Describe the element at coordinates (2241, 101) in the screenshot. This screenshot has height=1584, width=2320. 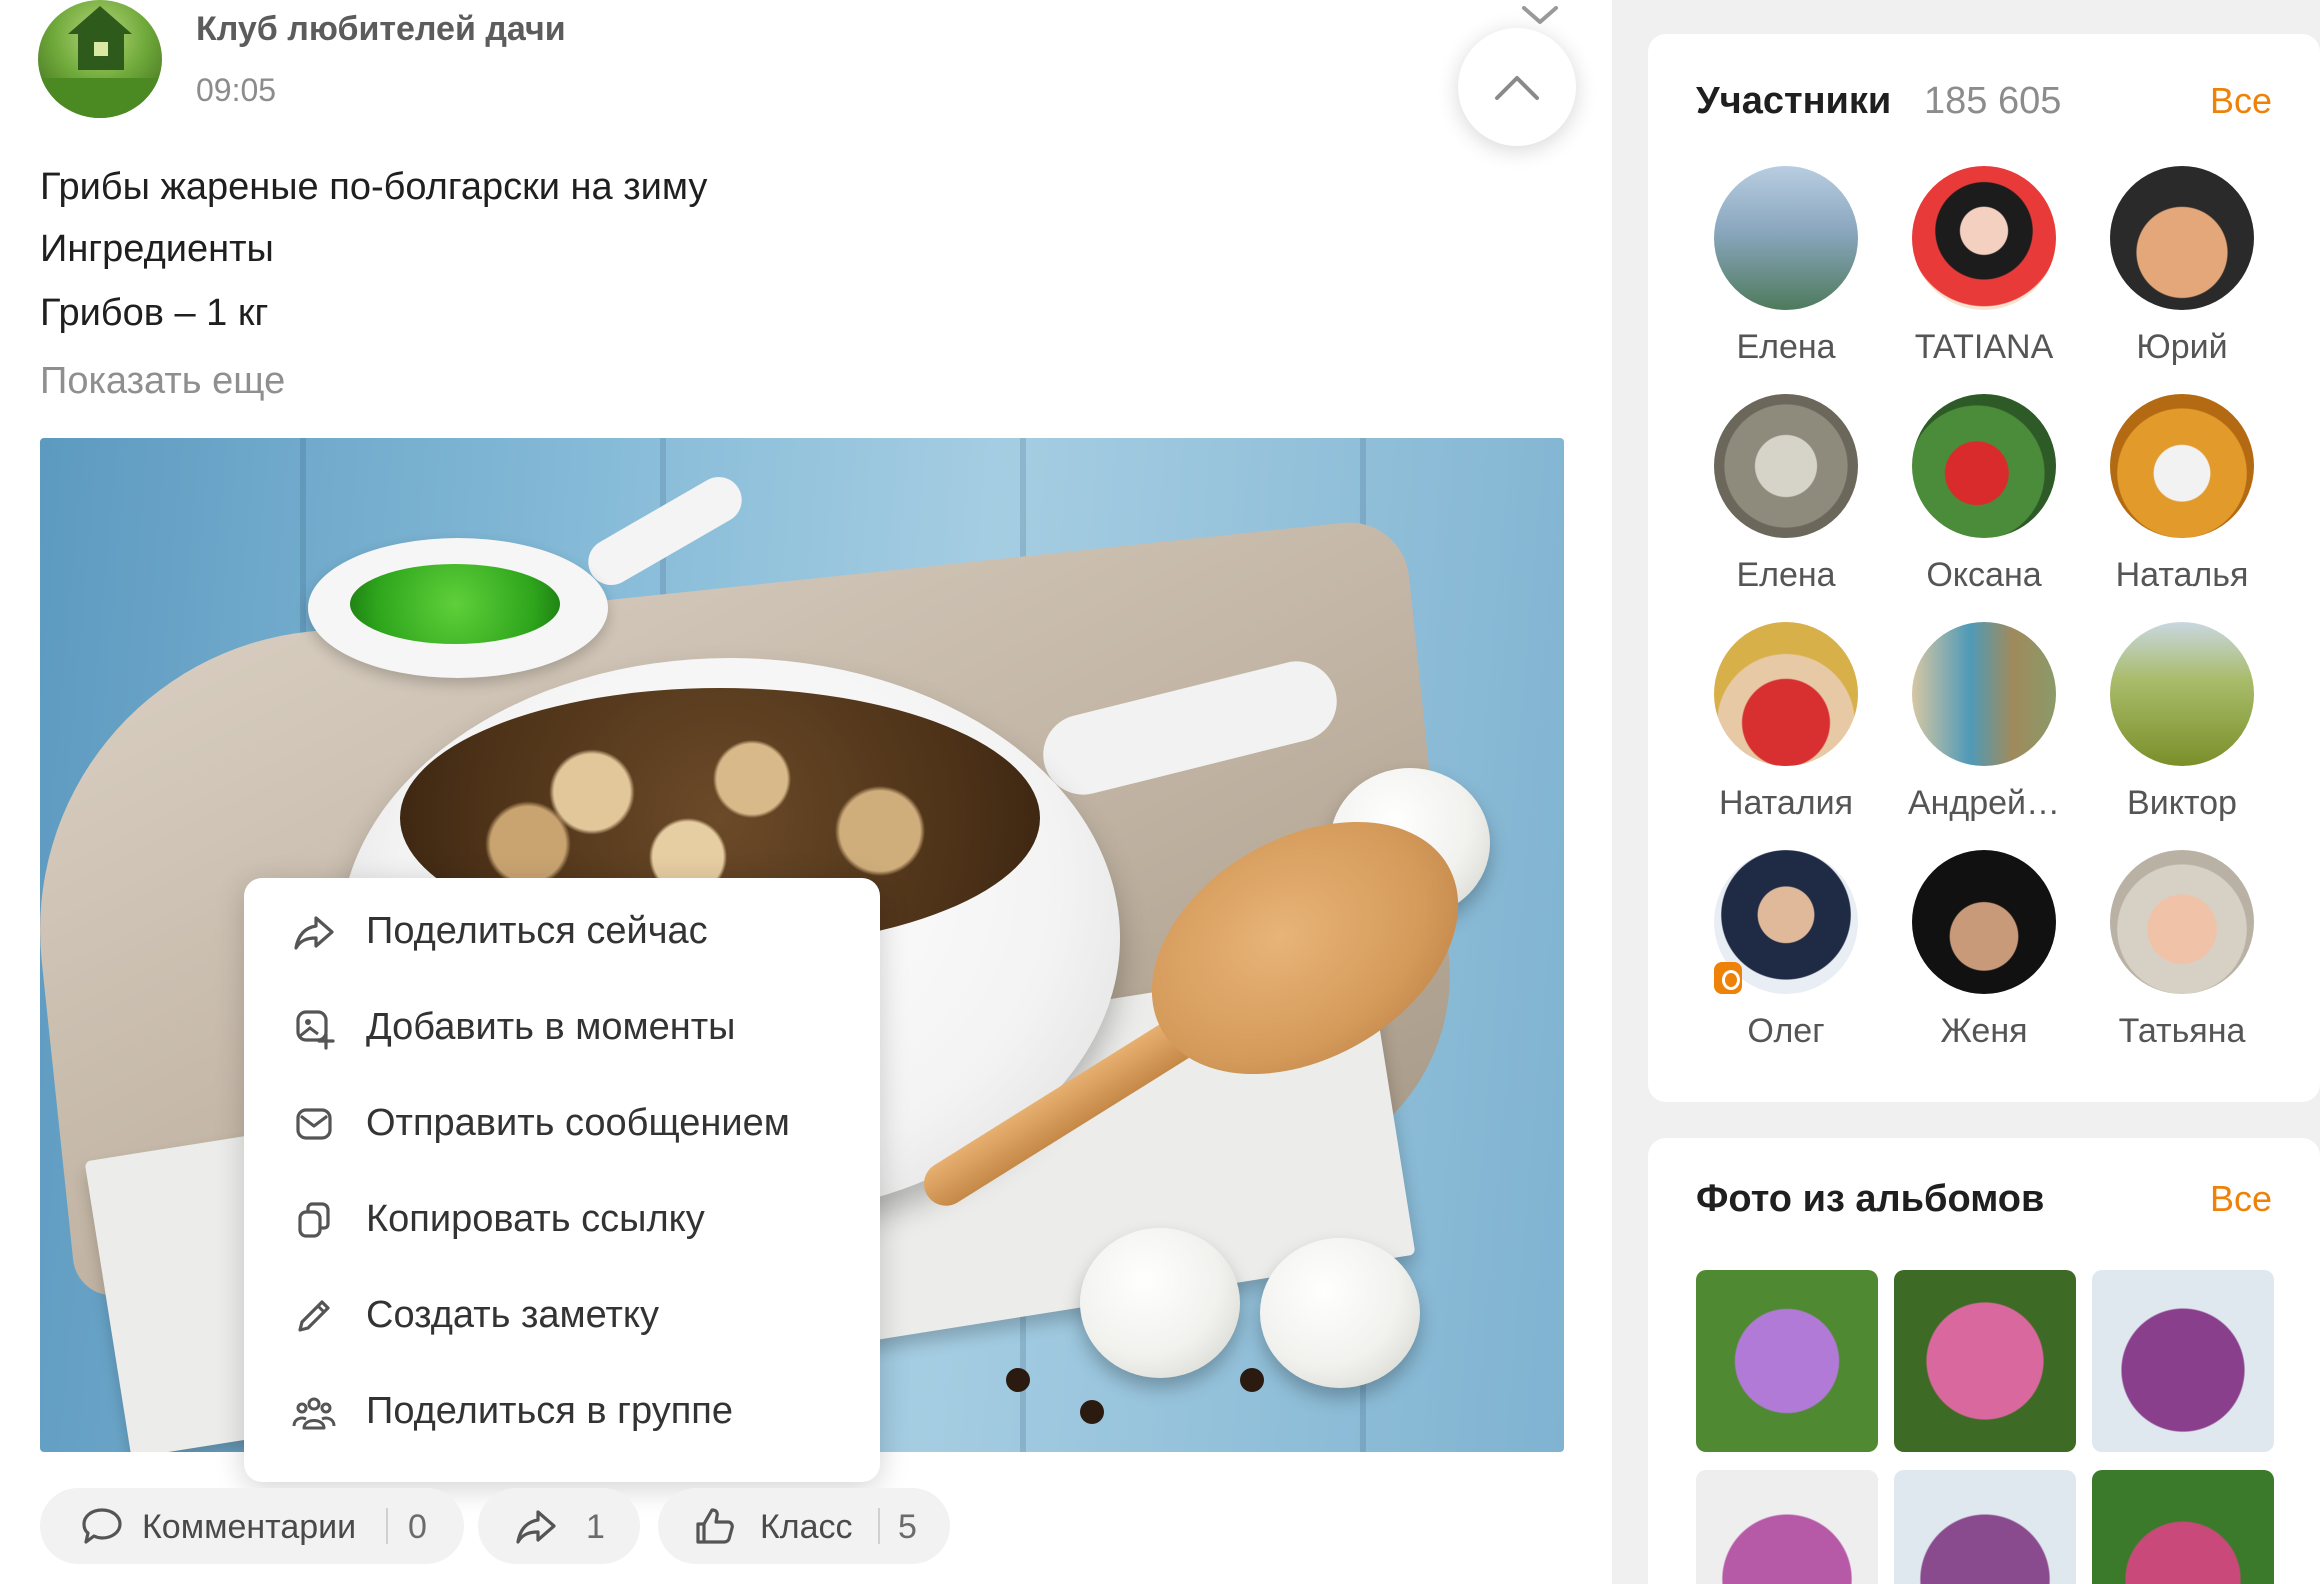
I see `members-all-link: Все` at that location.